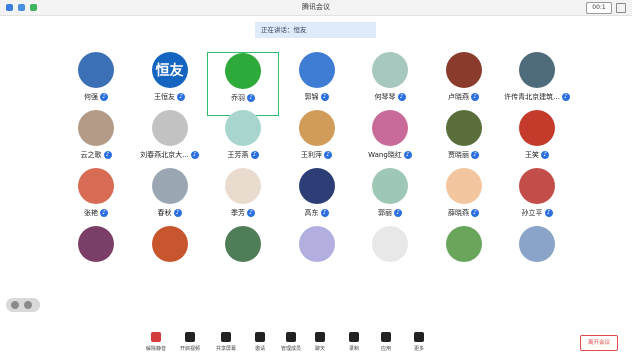 The height and width of the screenshot is (356, 632). What do you see at coordinates (315, 30) in the screenshot?
I see `speaking-banner: 正在讲话：恒友` at bounding box center [315, 30].